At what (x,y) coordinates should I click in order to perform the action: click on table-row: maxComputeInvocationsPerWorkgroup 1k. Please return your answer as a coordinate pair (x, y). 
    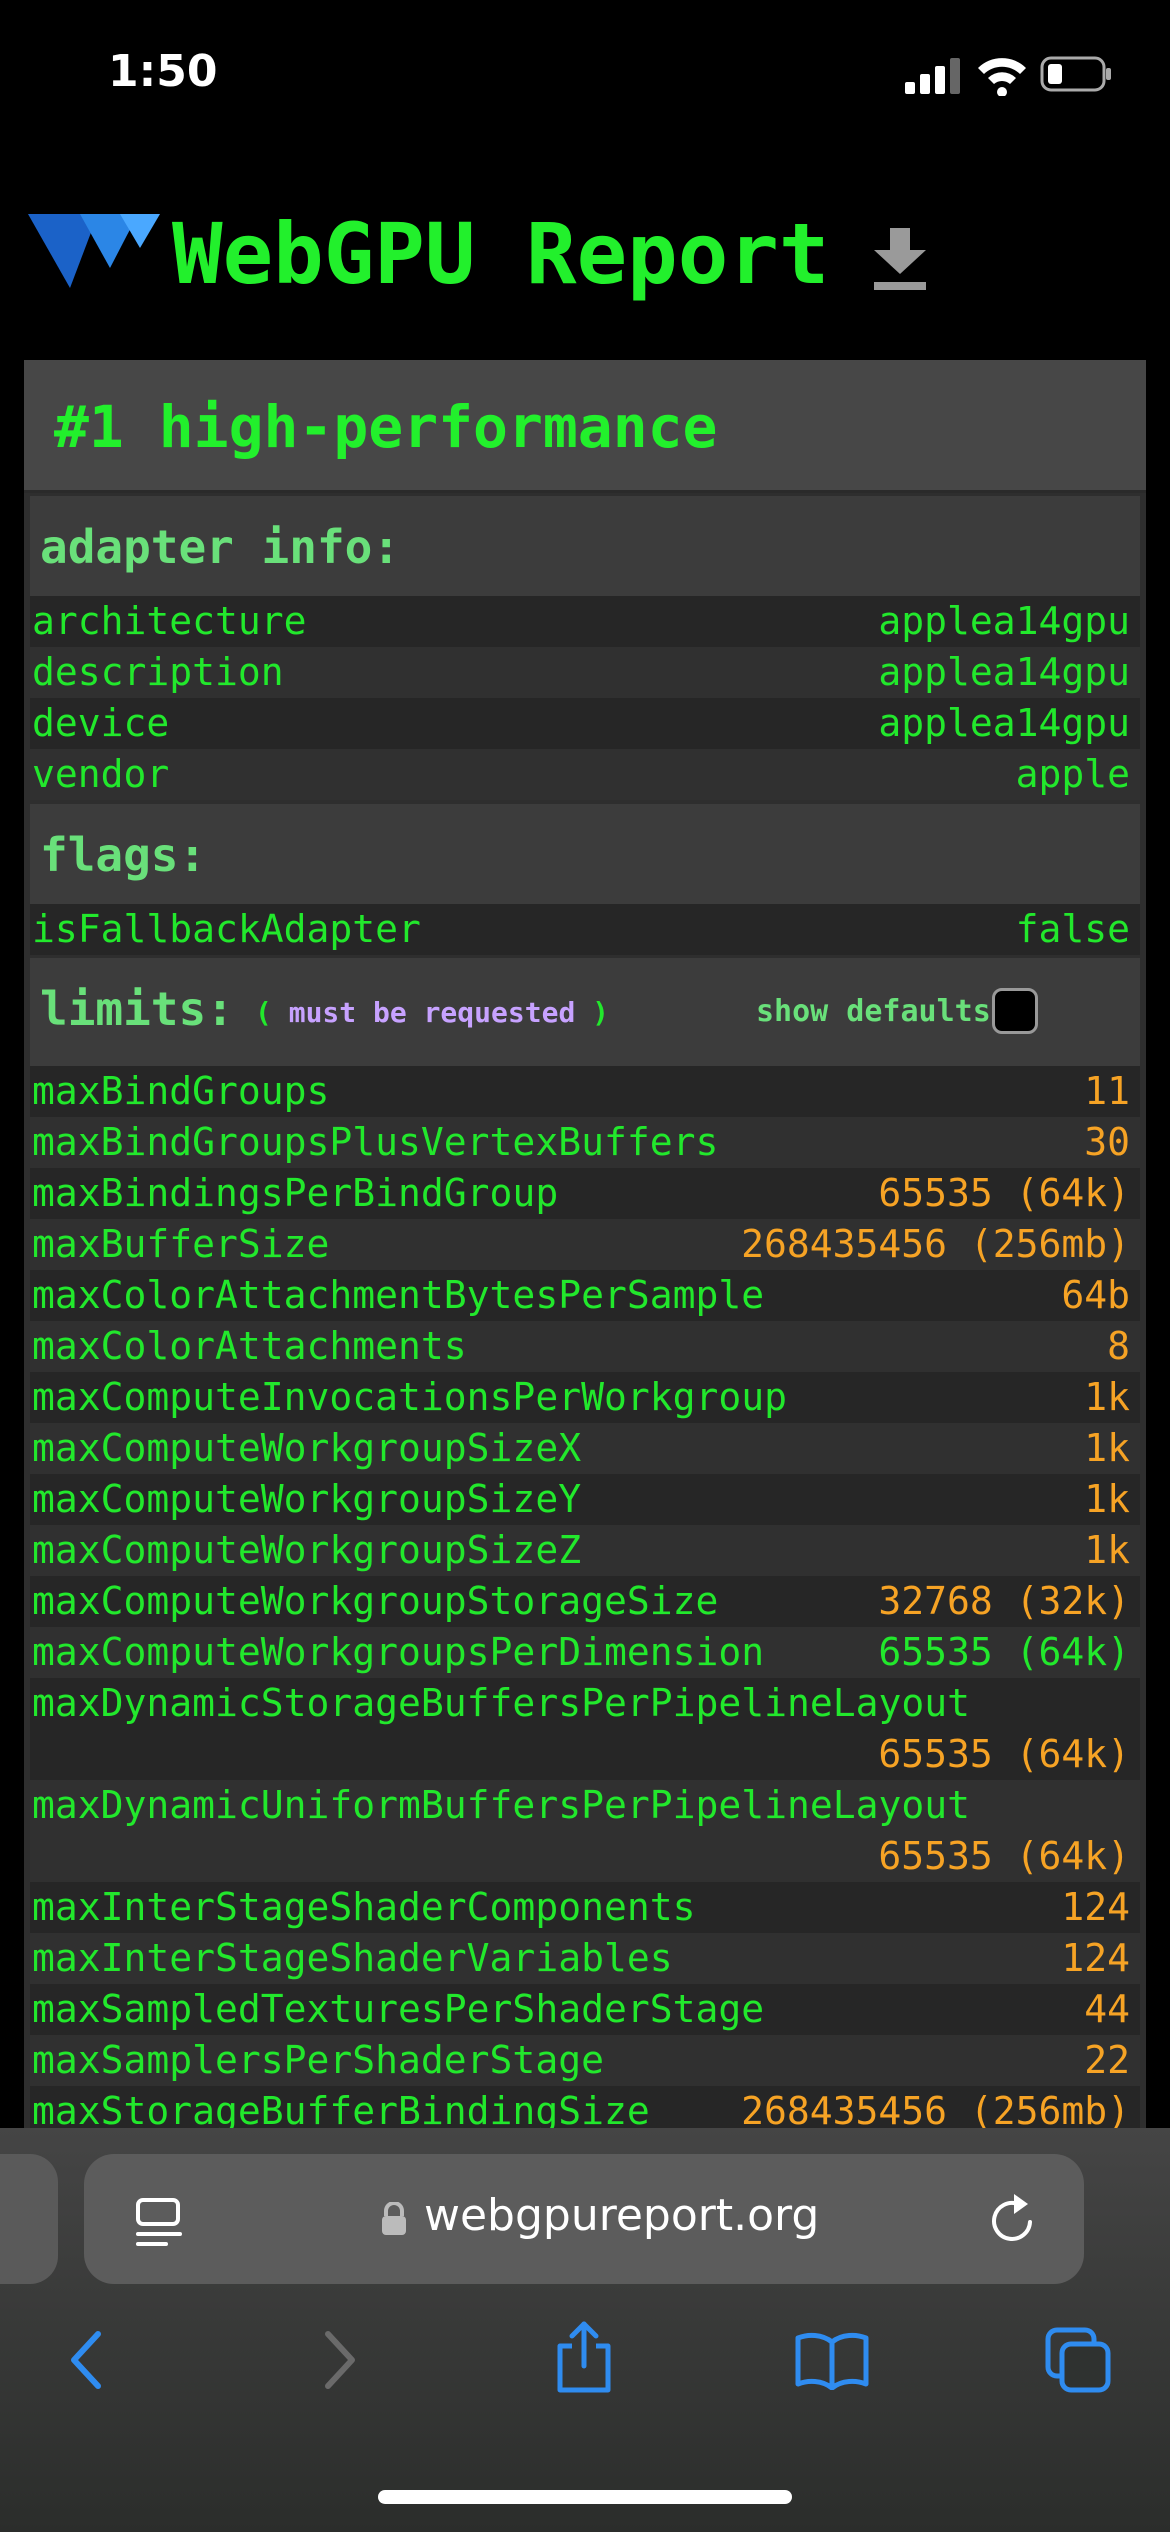
    Looking at the image, I should click on (585, 1397).